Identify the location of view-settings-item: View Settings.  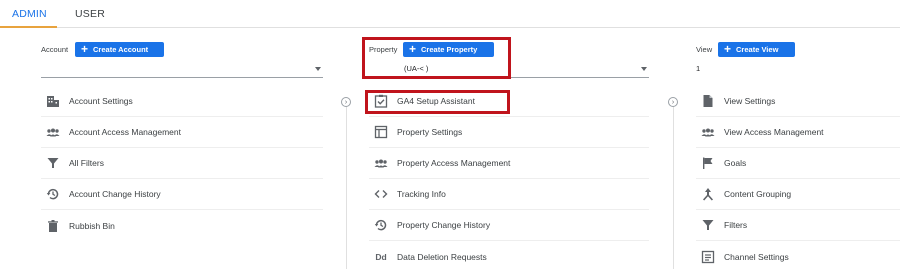
(798, 101).